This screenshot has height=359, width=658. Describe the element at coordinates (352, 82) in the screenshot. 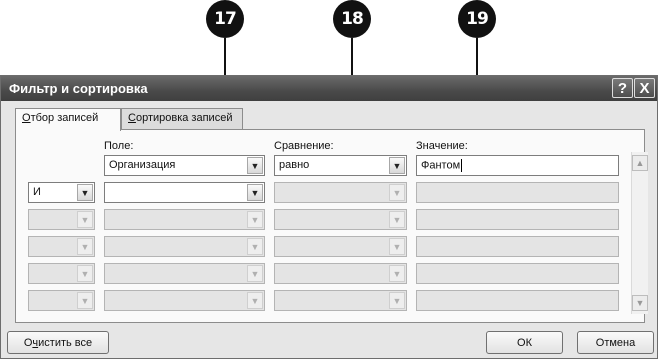

I see `callout-18: 18` at that location.